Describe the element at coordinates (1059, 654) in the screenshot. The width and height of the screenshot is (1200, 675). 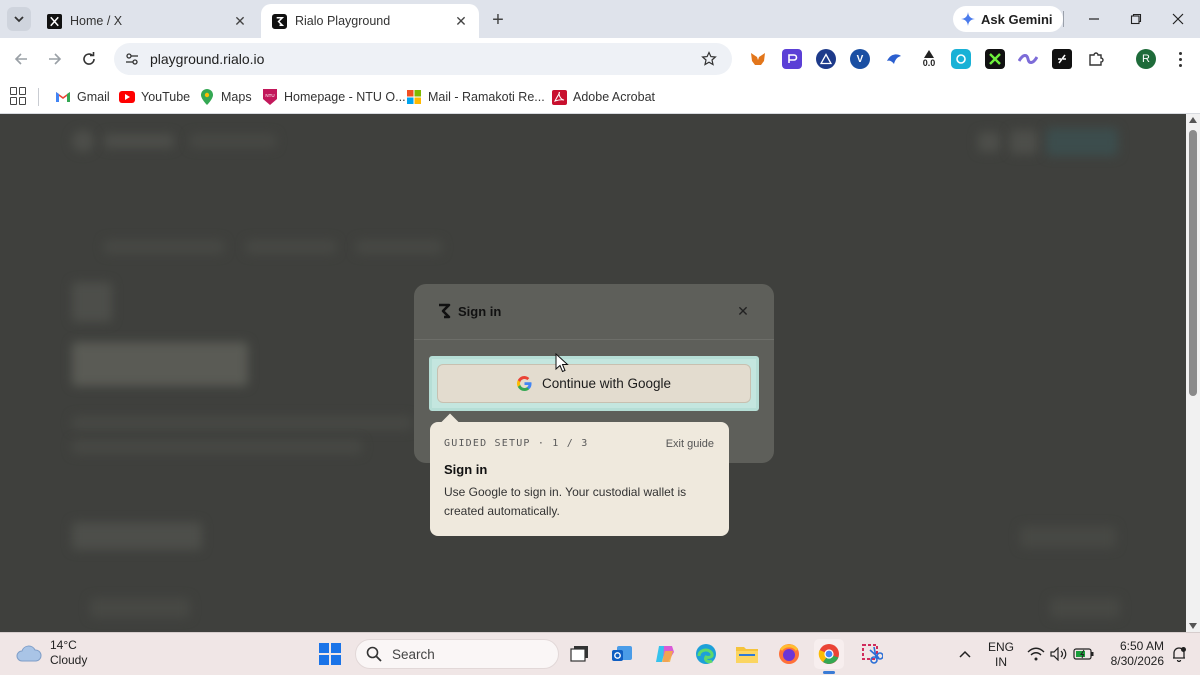
I see `volume-icon` at that location.